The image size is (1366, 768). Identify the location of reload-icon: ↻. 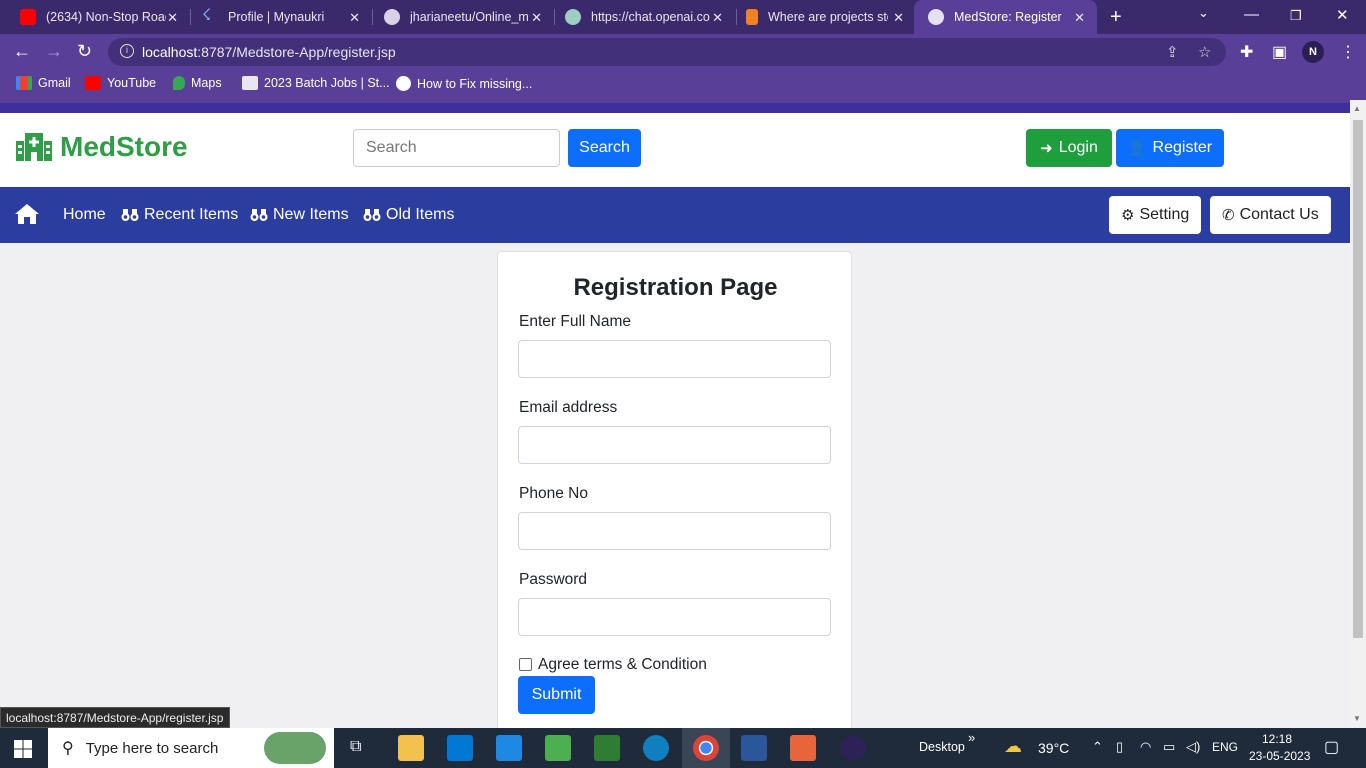
(84, 51).